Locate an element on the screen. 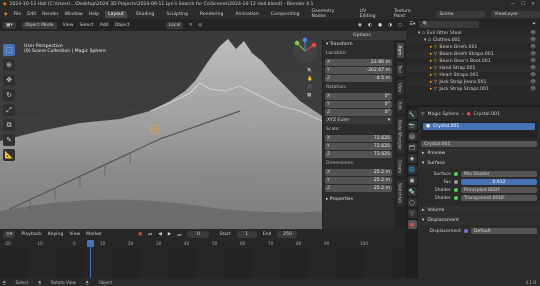 This screenshot has height=286, width=540. current-frame-field: 0 is located at coordinates (198, 234).